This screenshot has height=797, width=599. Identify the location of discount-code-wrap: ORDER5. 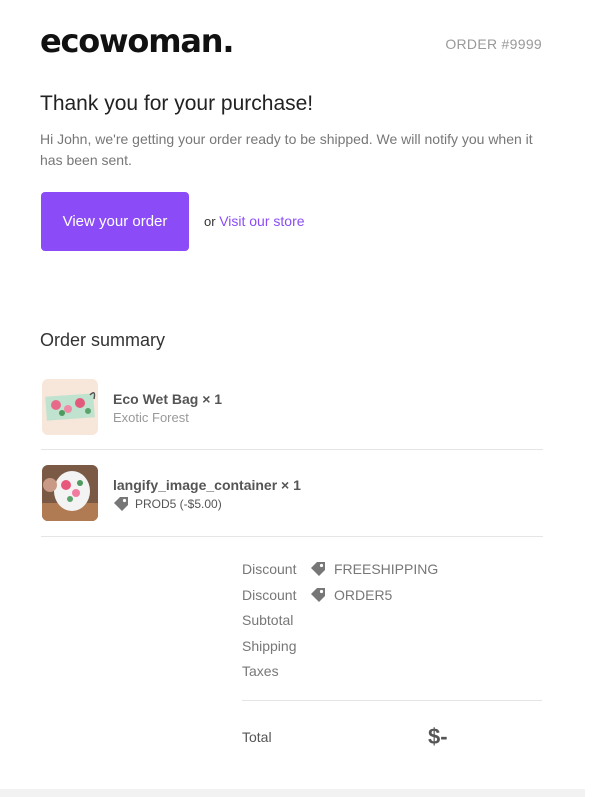
(351, 595).